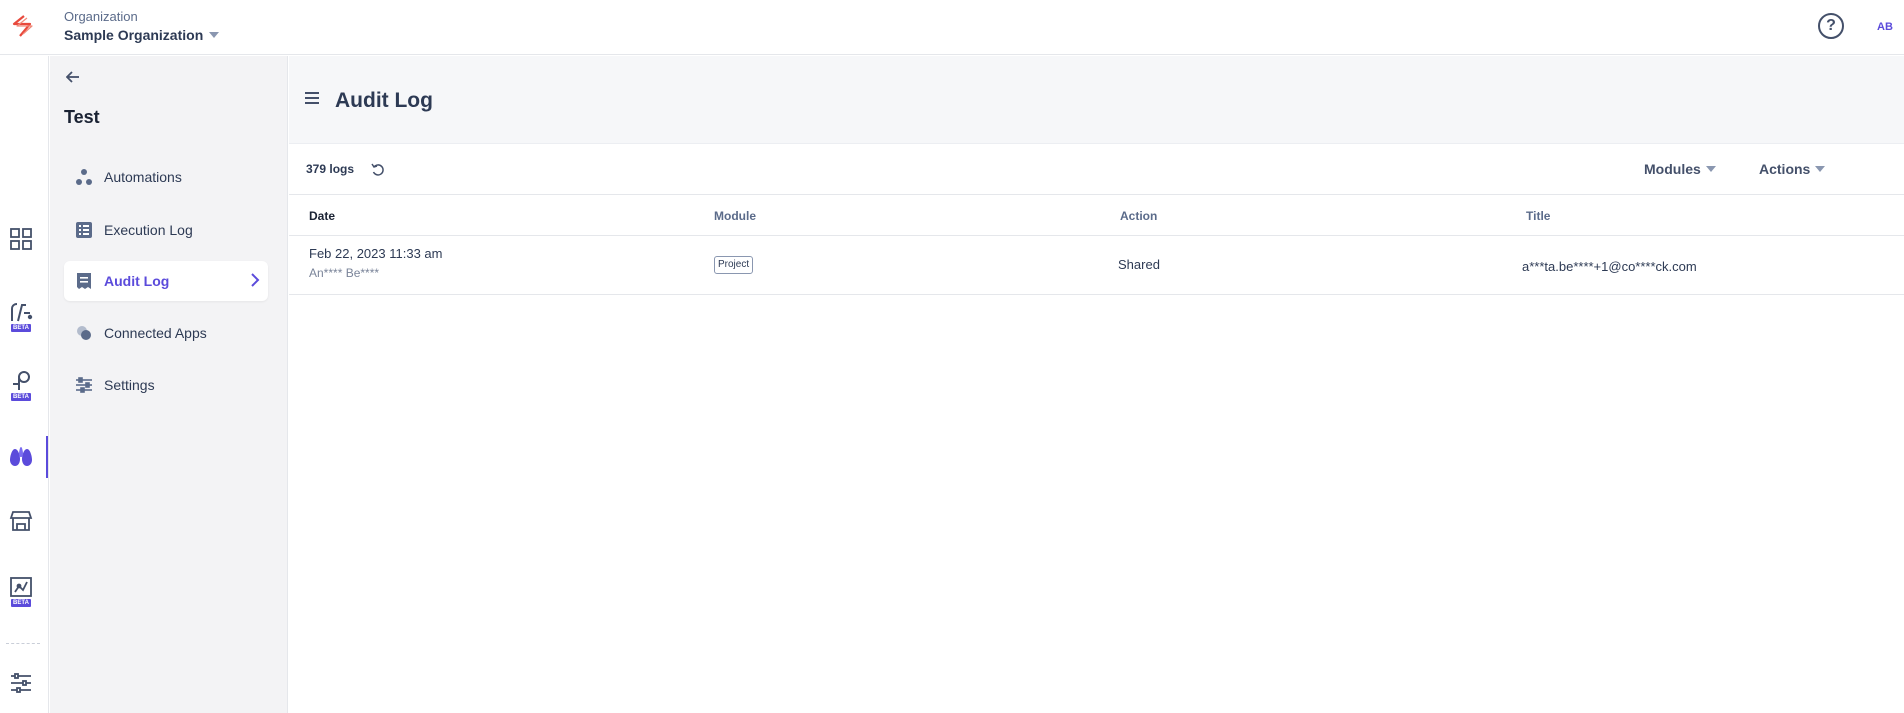 This screenshot has width=1904, height=713. I want to click on scenarios-icon, so click(21, 456).